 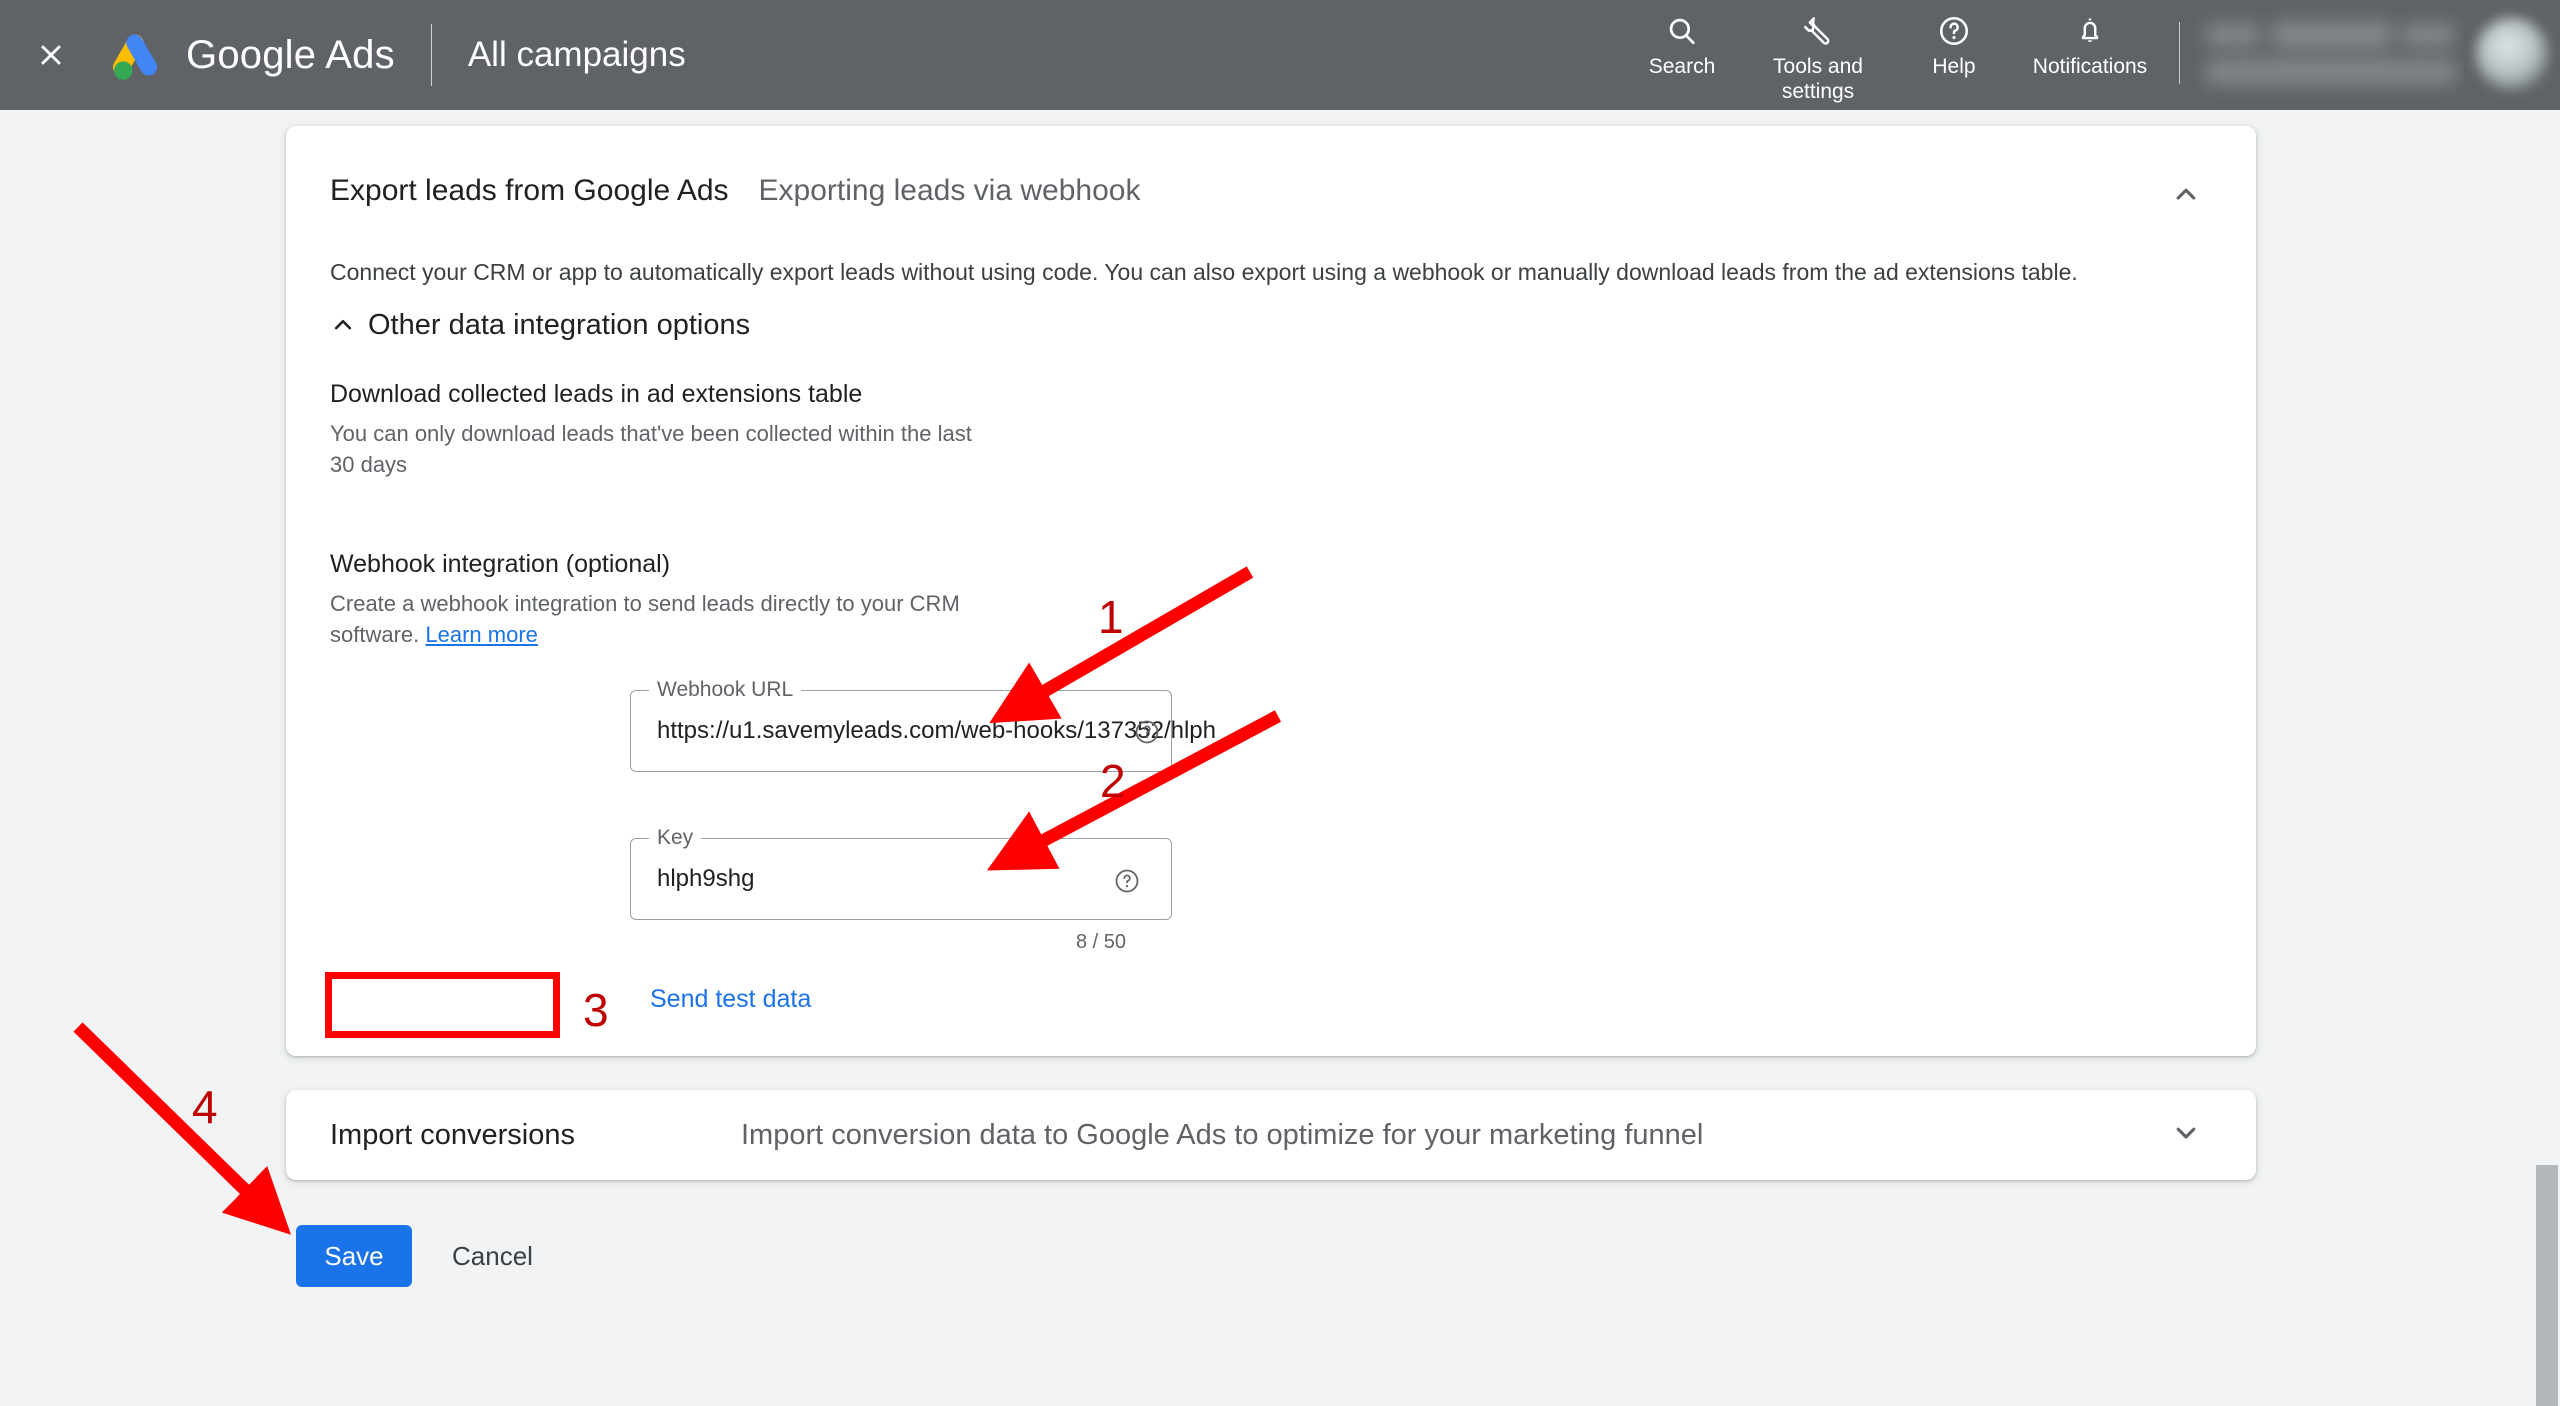 What do you see at coordinates (290, 54) in the screenshot?
I see `brand-label: Google Ads` at bounding box center [290, 54].